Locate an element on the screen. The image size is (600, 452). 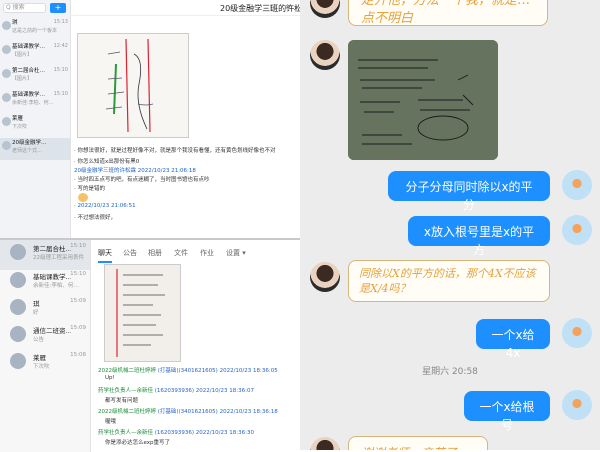
conversation-time: 15:08 is located at coordinates (78, 355).